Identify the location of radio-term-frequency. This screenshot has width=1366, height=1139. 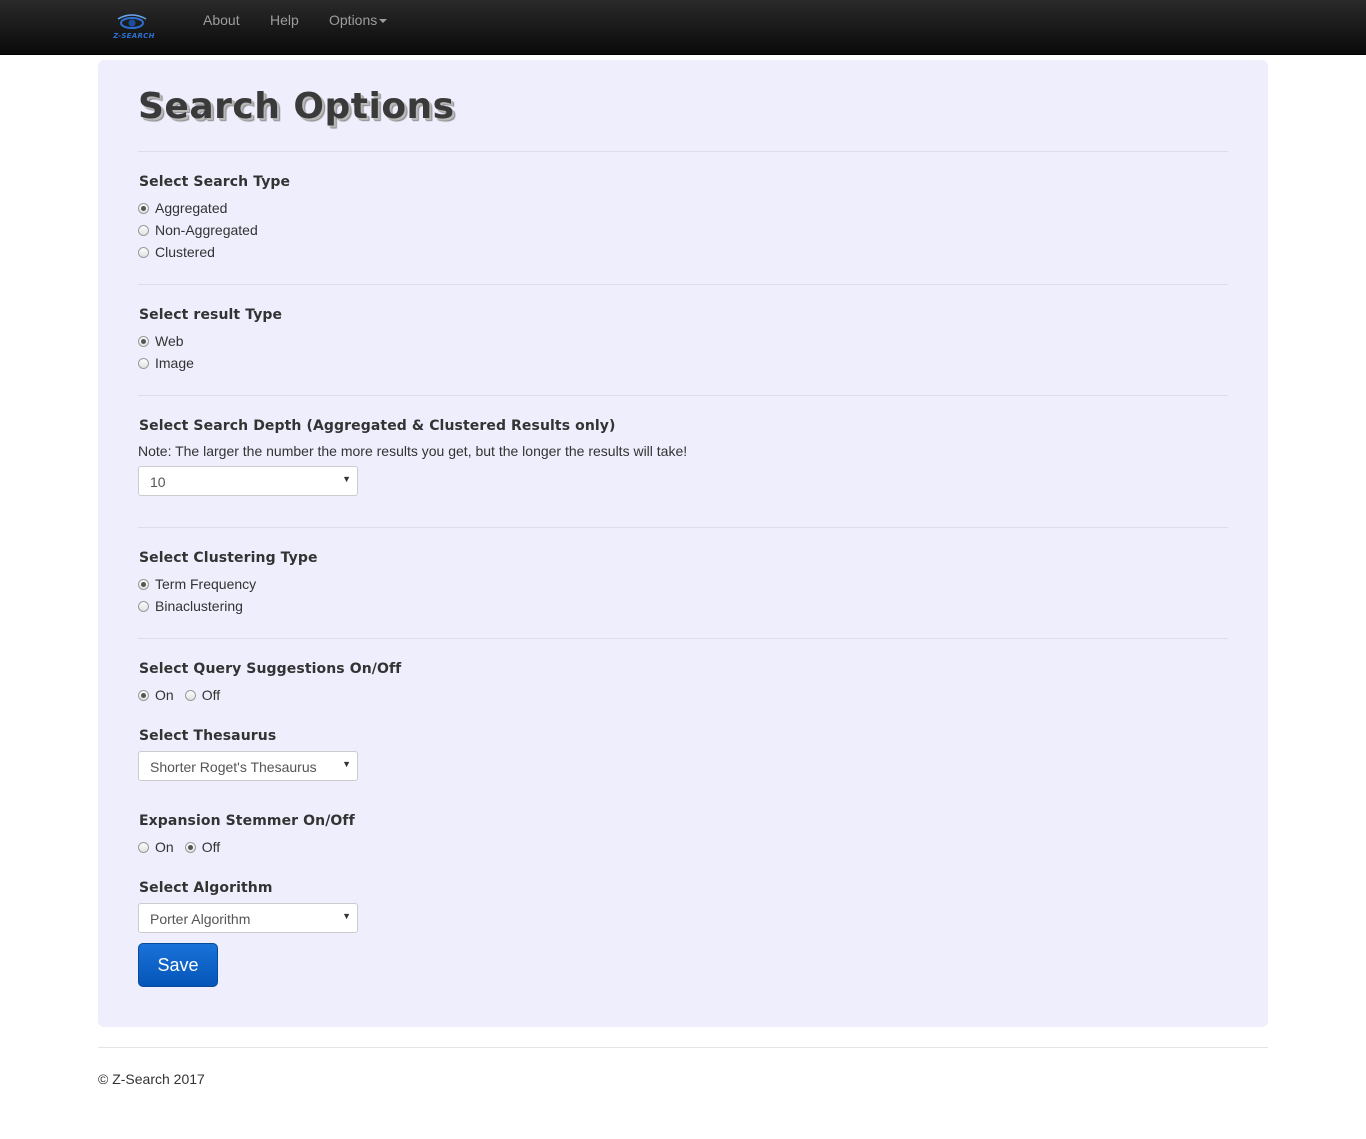
(143, 584).